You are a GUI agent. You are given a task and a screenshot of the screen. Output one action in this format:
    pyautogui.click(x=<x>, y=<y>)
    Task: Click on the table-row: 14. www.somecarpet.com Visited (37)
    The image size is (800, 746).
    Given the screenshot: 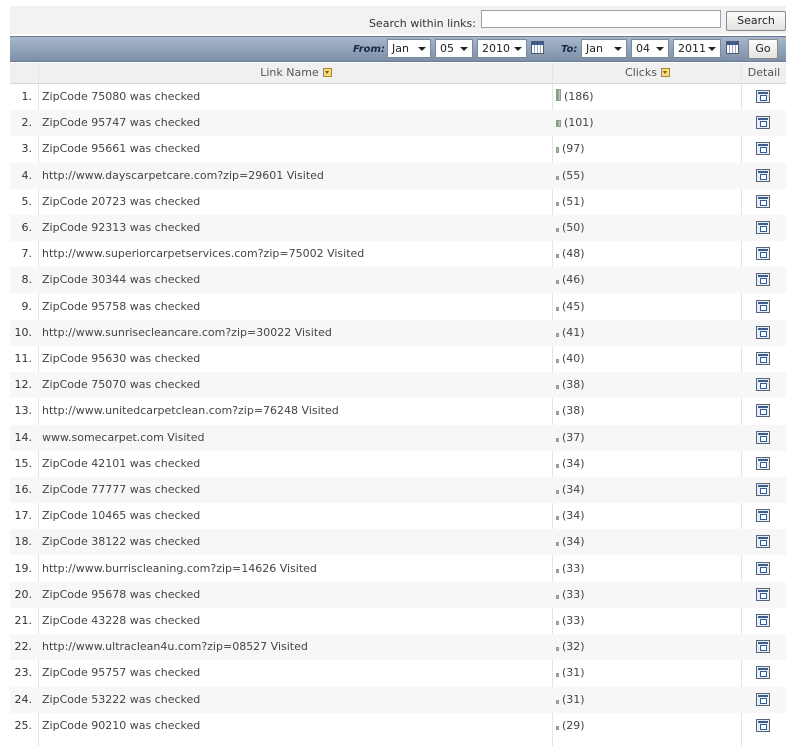 What is the action you would take?
    pyautogui.click(x=398, y=437)
    